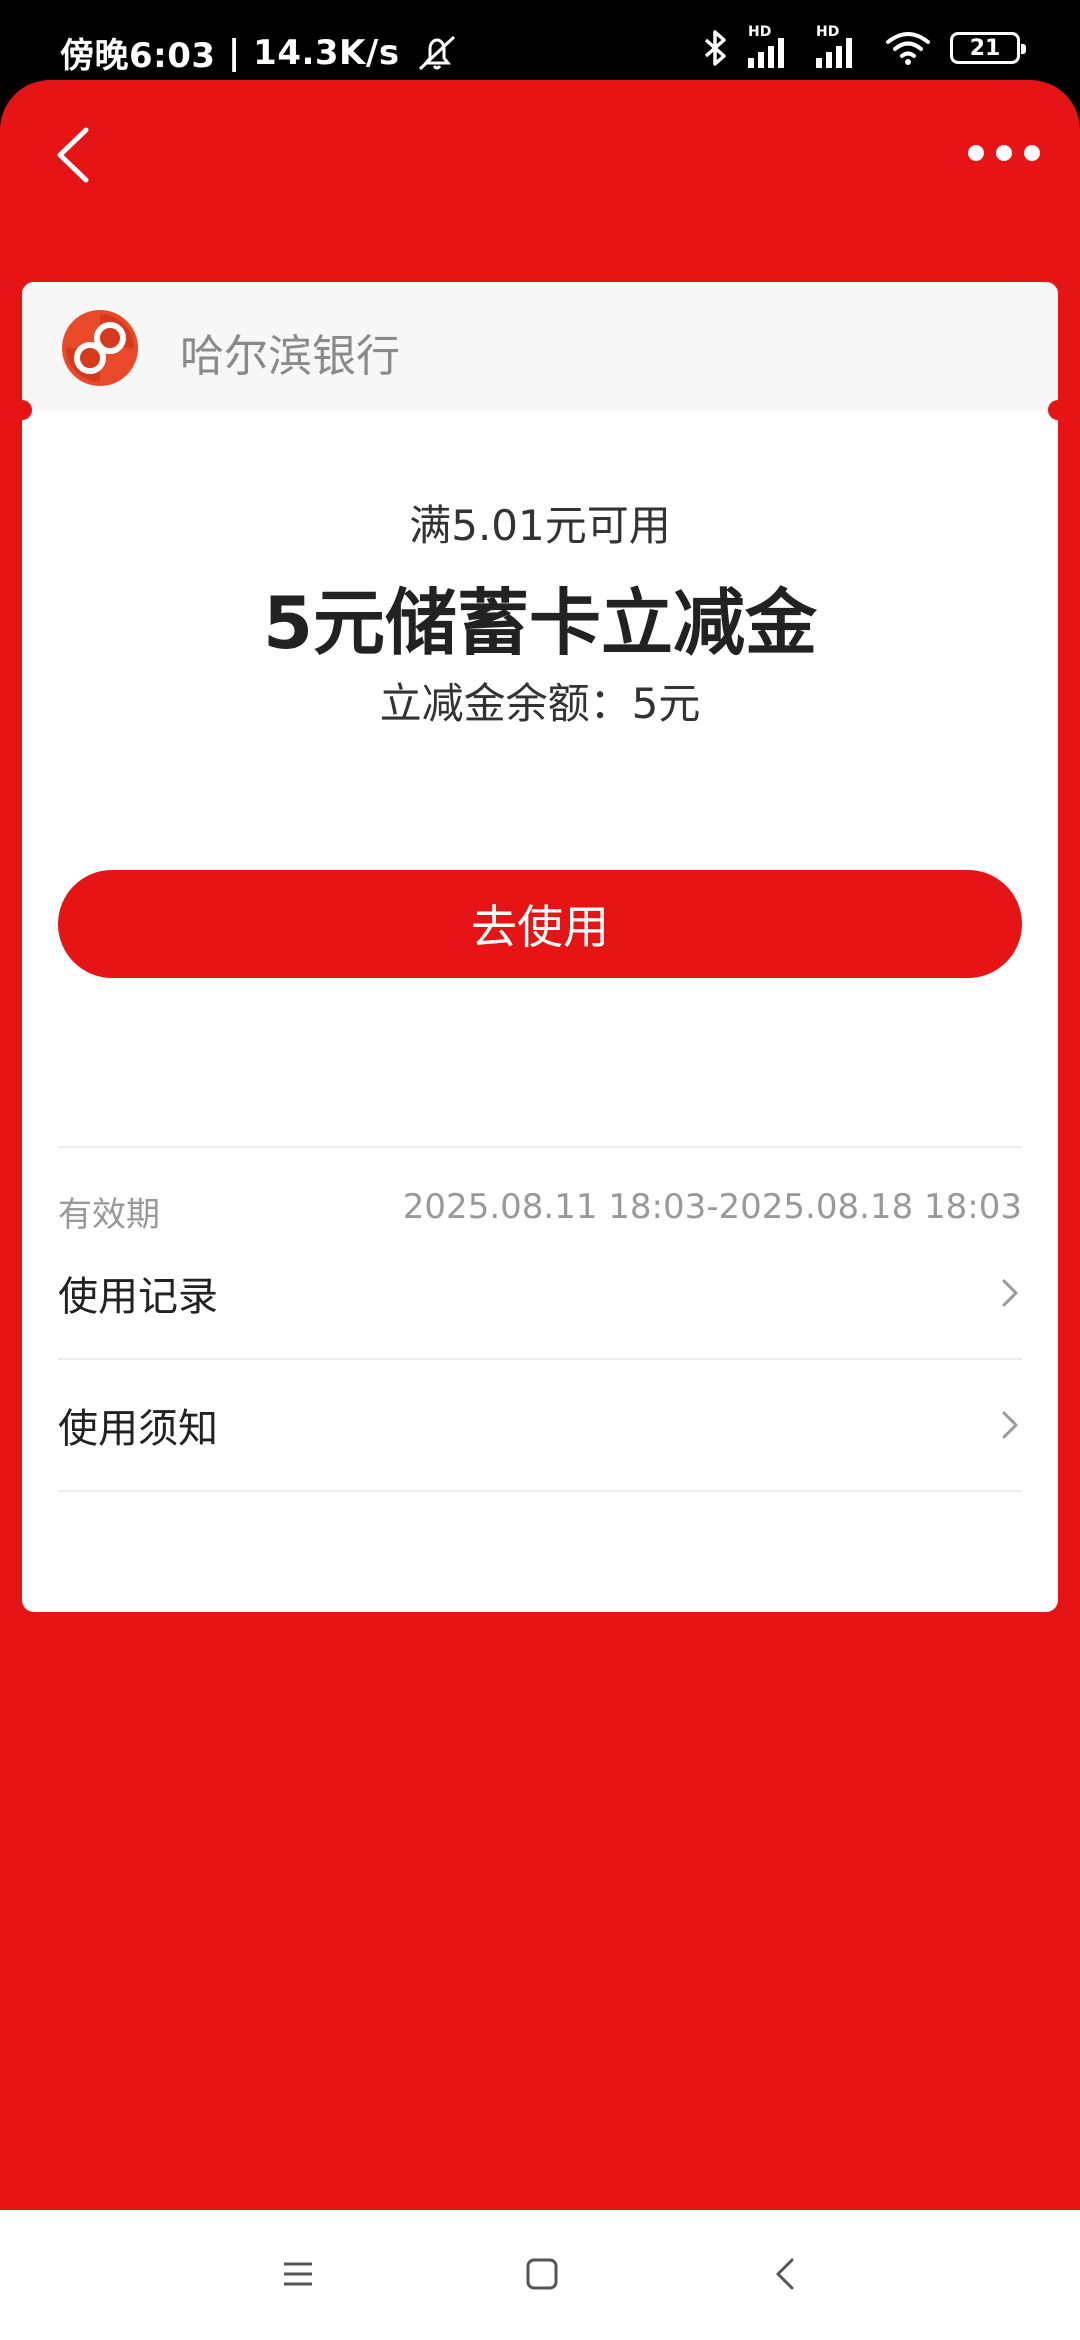 This screenshot has width=1080, height=2340. I want to click on validity-value: 2025.08.11 18:03-2025.08.18 18:03, so click(712, 1207).